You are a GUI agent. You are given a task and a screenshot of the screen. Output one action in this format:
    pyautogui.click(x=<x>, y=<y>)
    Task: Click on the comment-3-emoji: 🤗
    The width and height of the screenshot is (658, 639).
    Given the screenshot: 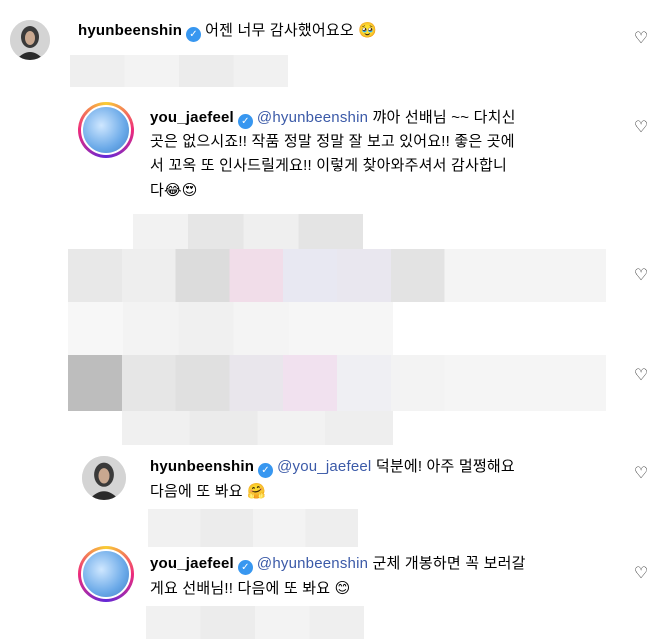 What is the action you would take?
    pyautogui.click(x=257, y=491)
    